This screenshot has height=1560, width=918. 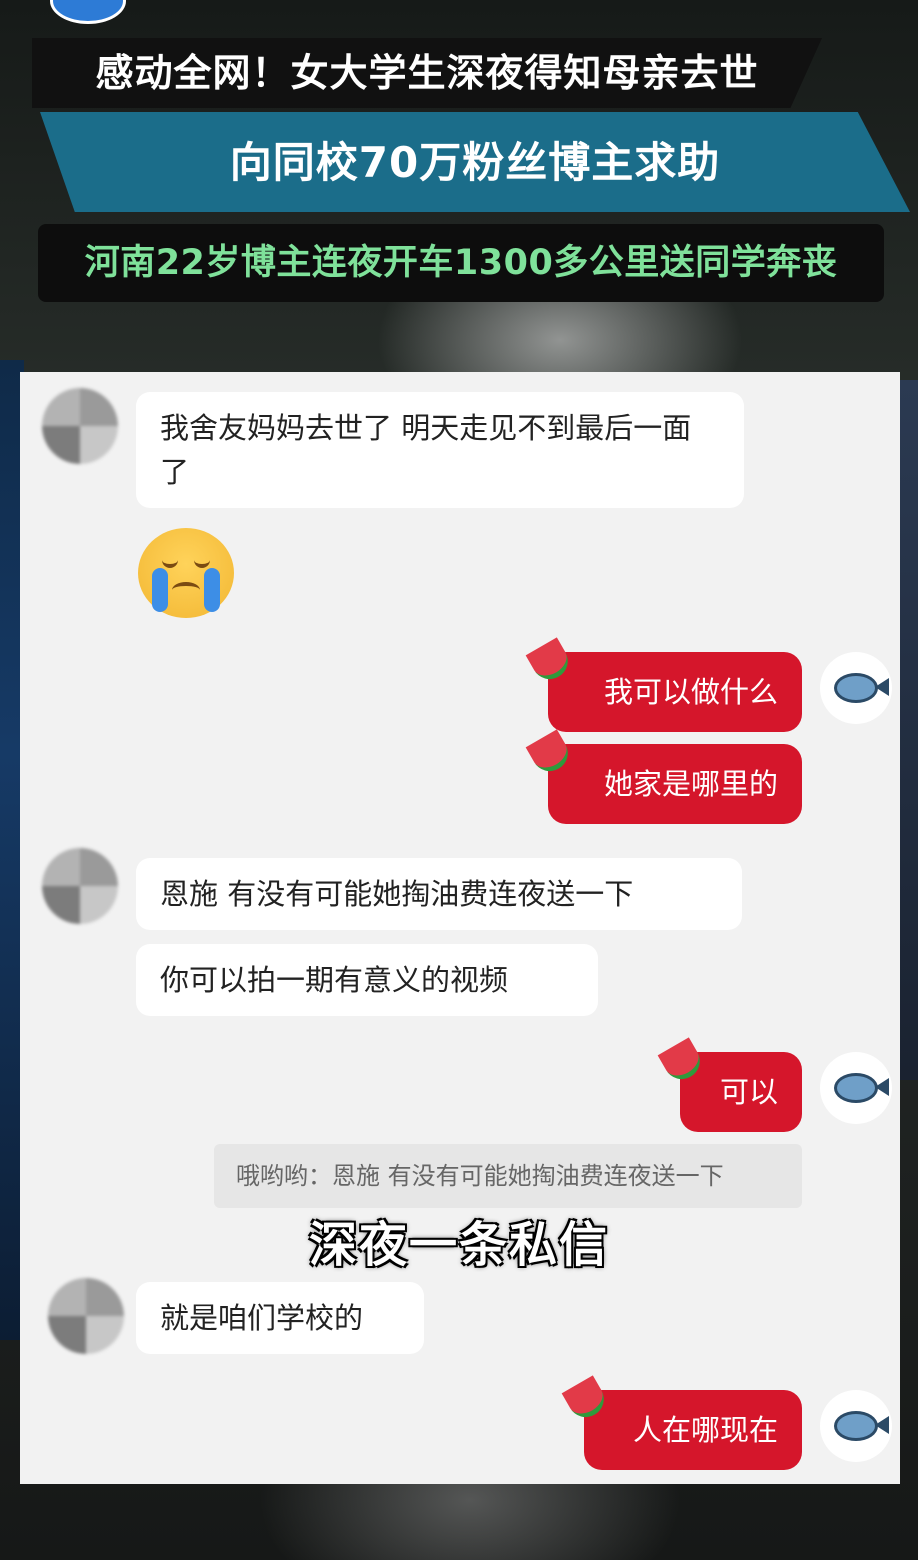 What do you see at coordinates (367, 980) in the screenshot?
I see `incoming-message: 你可以拍一期有意义的视频` at bounding box center [367, 980].